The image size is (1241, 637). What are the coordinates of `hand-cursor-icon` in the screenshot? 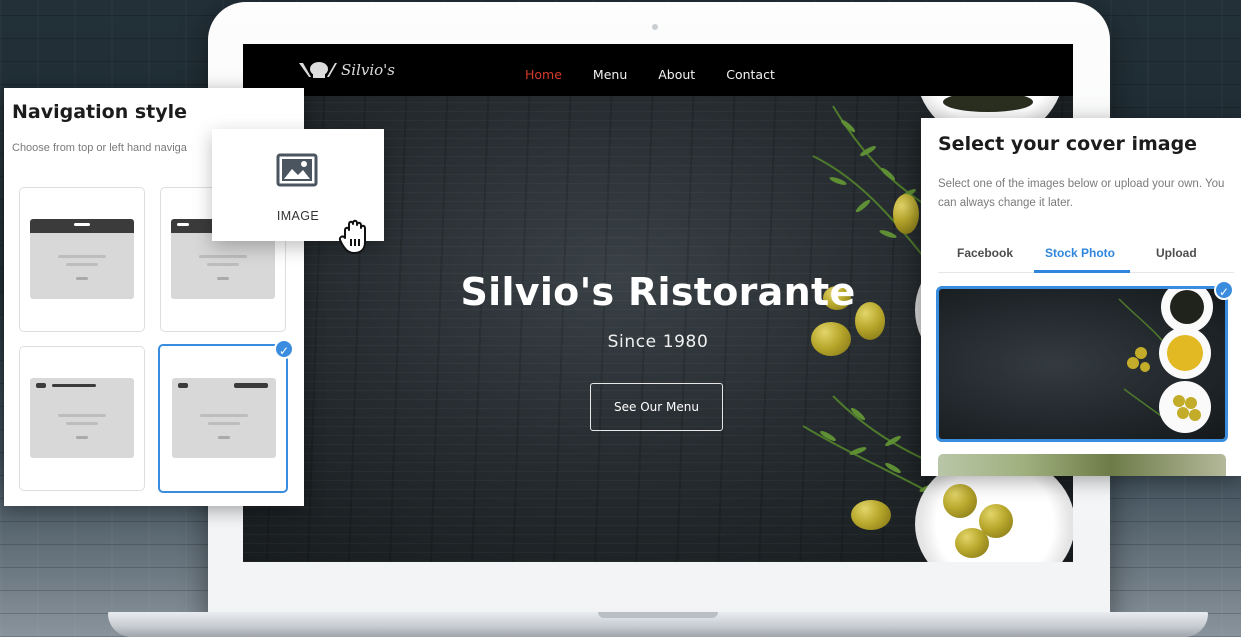 It's located at (352, 236).